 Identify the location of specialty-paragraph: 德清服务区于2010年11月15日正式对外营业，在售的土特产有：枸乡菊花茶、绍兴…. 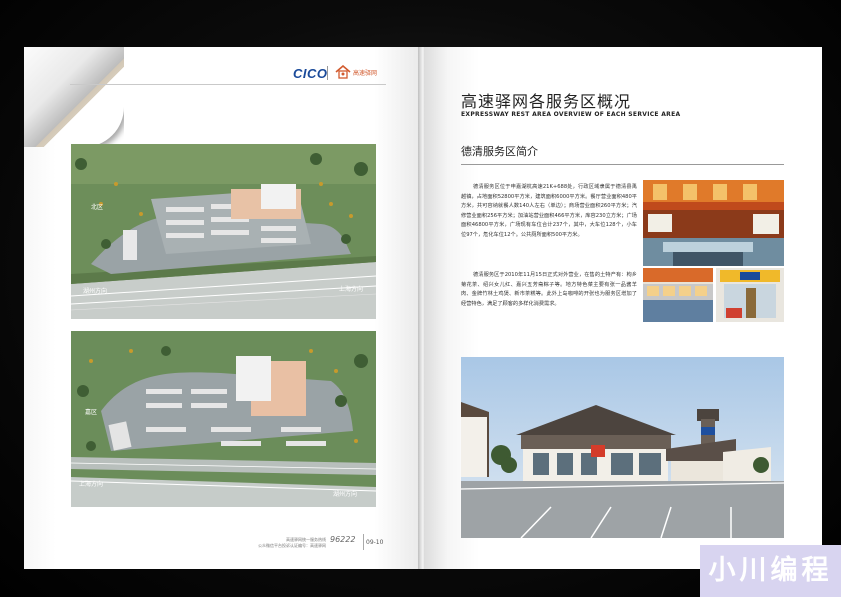
(549, 289).